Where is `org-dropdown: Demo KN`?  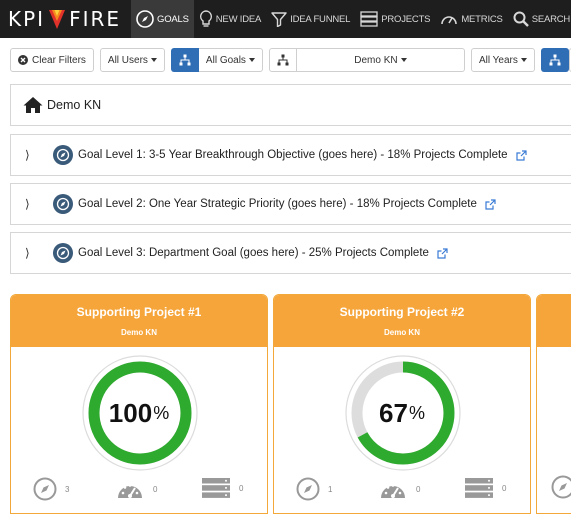 org-dropdown: Demo KN is located at coordinates (380, 60).